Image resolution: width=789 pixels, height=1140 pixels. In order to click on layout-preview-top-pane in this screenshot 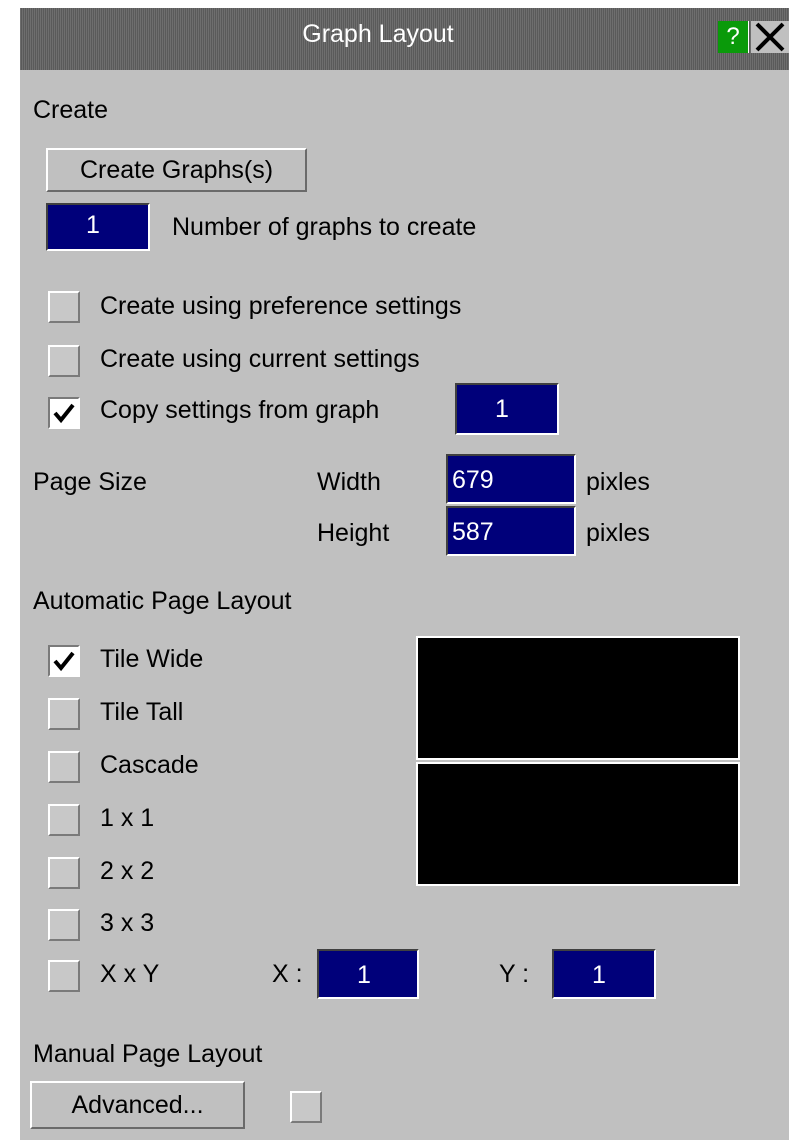, I will do `click(578, 698)`.